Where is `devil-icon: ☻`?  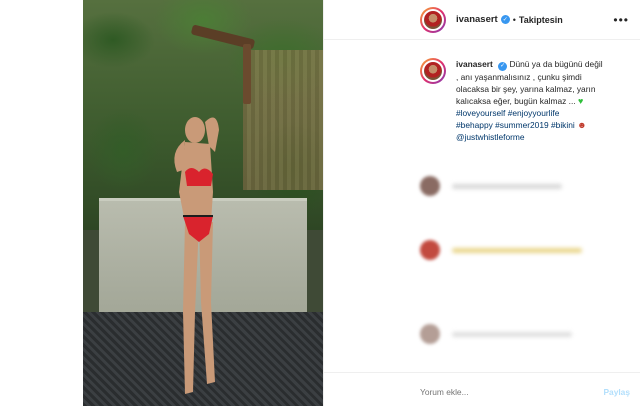 devil-icon: ☻ is located at coordinates (582, 124).